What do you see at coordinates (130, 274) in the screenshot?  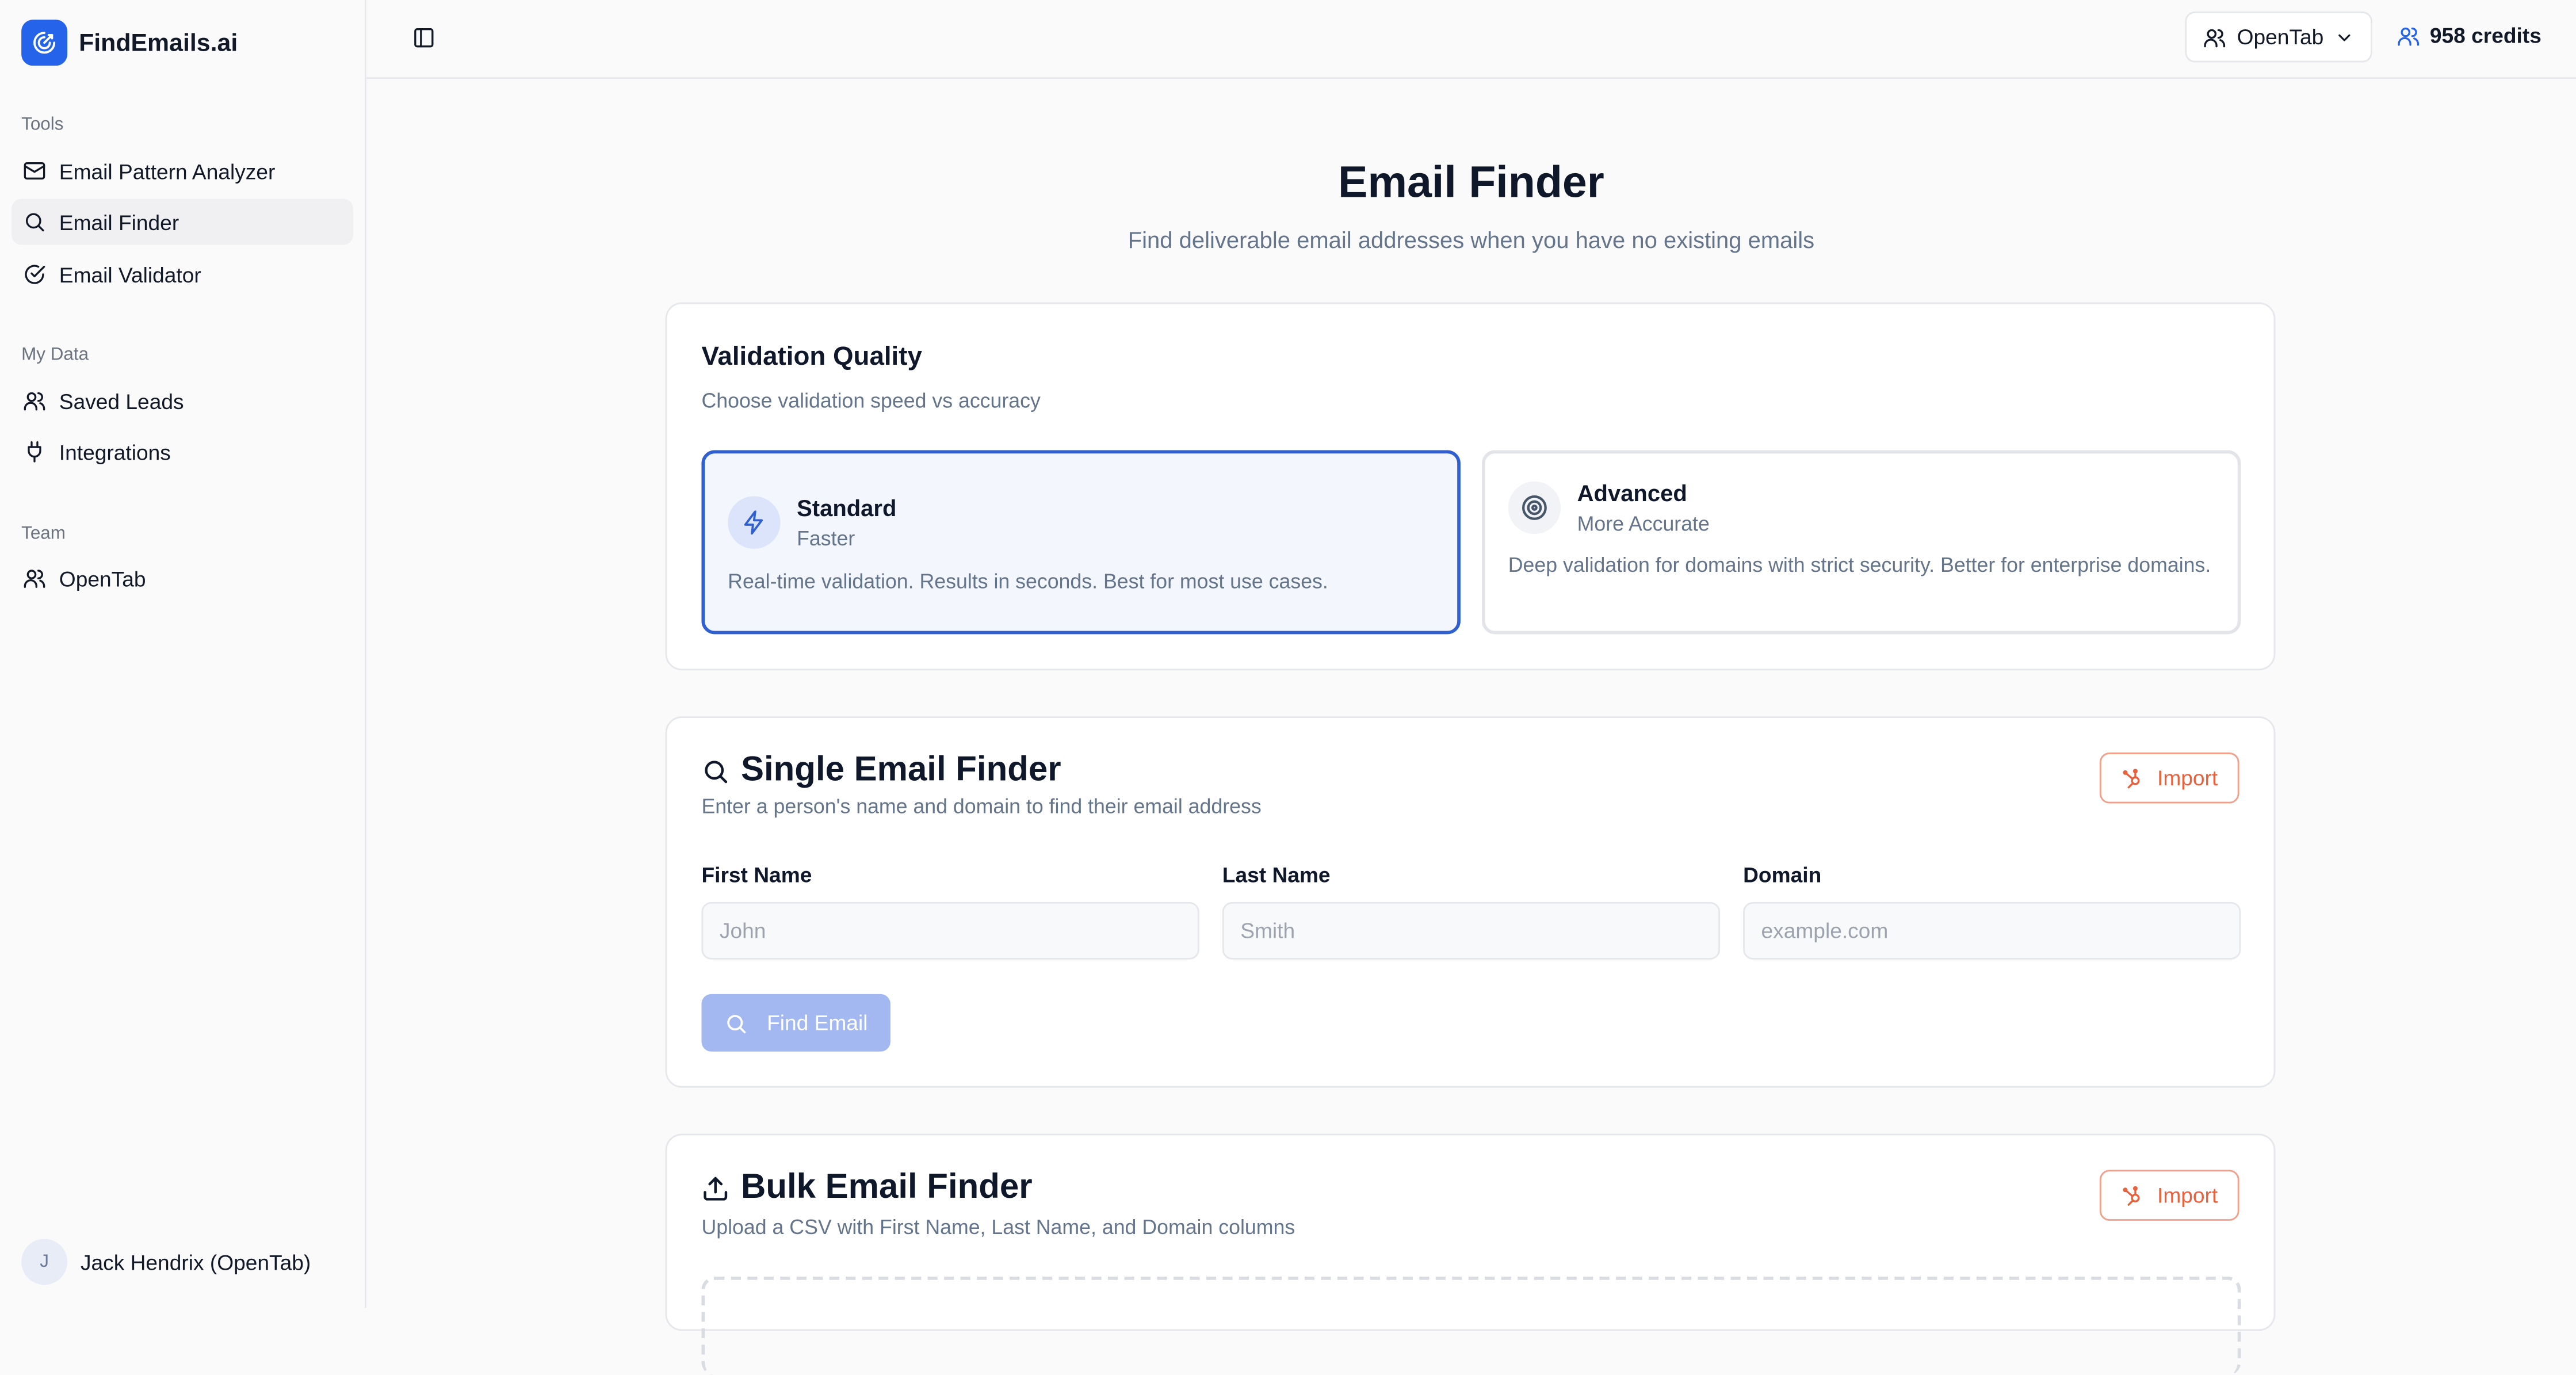 I see `sidebar-item-label: Email Validator` at bounding box center [130, 274].